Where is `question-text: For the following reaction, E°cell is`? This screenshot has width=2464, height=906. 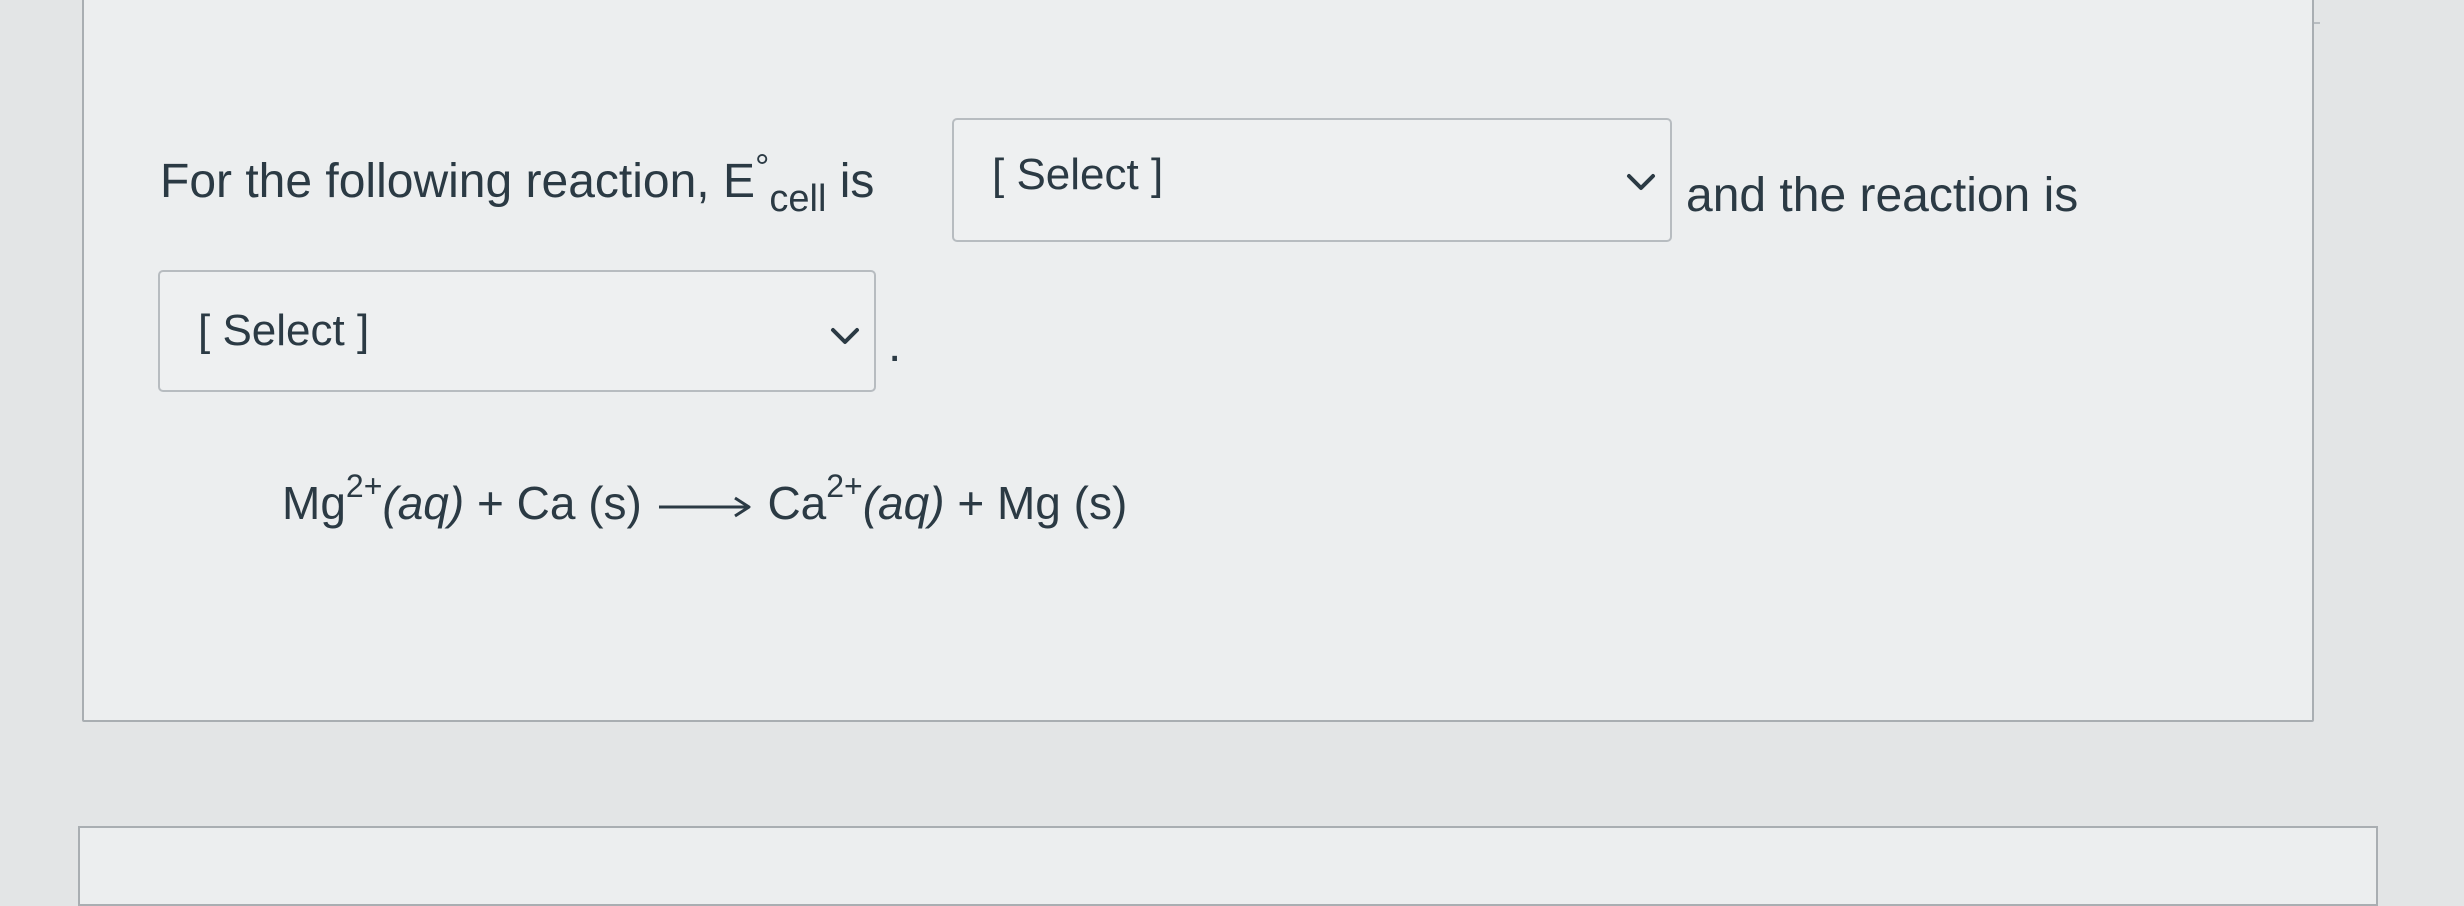
question-text: For the following reaction, E°cell is is located at coordinates (517, 183).